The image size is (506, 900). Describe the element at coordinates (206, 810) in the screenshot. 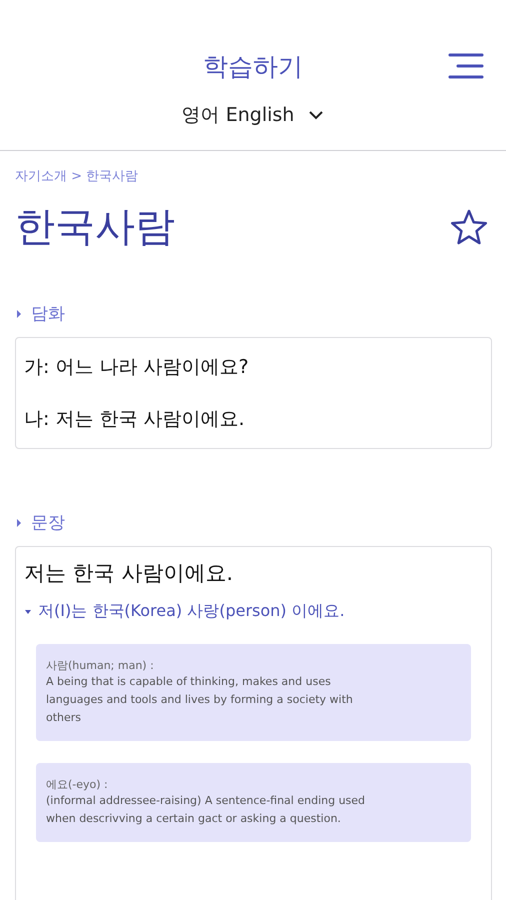

I see `definition-text: (informal addressee-raising) A sentence-final ending used when descrivving a certain gact or asking a question.` at that location.